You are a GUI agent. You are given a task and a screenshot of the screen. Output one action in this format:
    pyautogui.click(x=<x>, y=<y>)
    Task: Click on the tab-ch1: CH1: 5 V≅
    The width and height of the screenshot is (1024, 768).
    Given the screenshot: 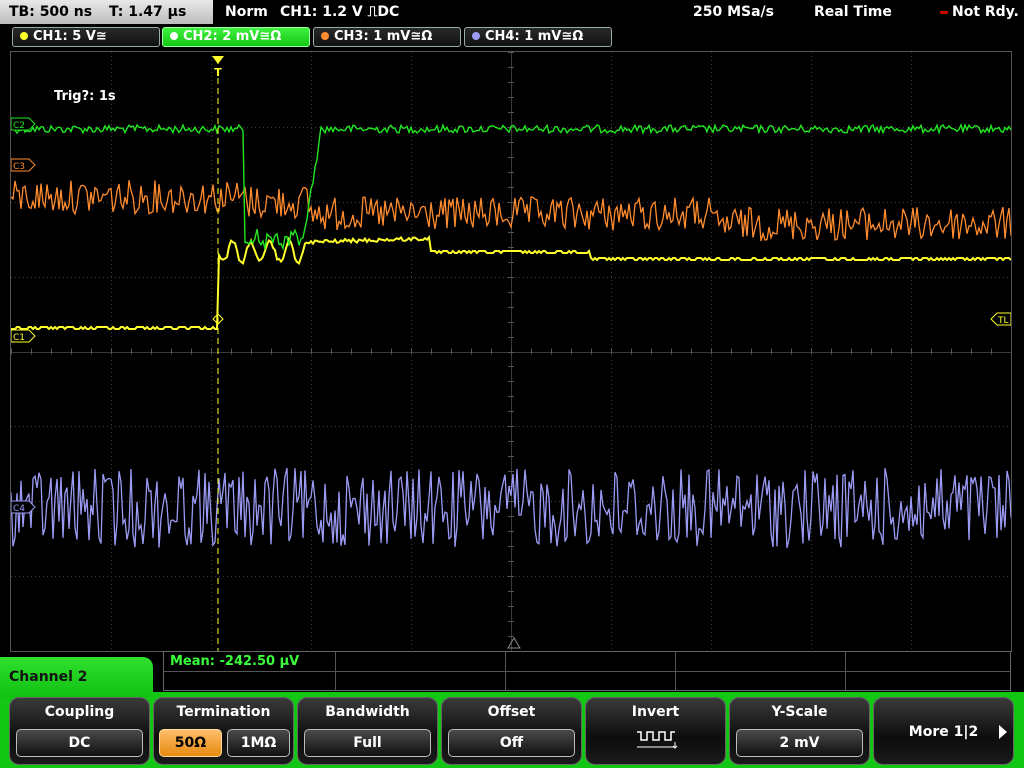 What is the action you would take?
    pyautogui.click(x=86, y=37)
    